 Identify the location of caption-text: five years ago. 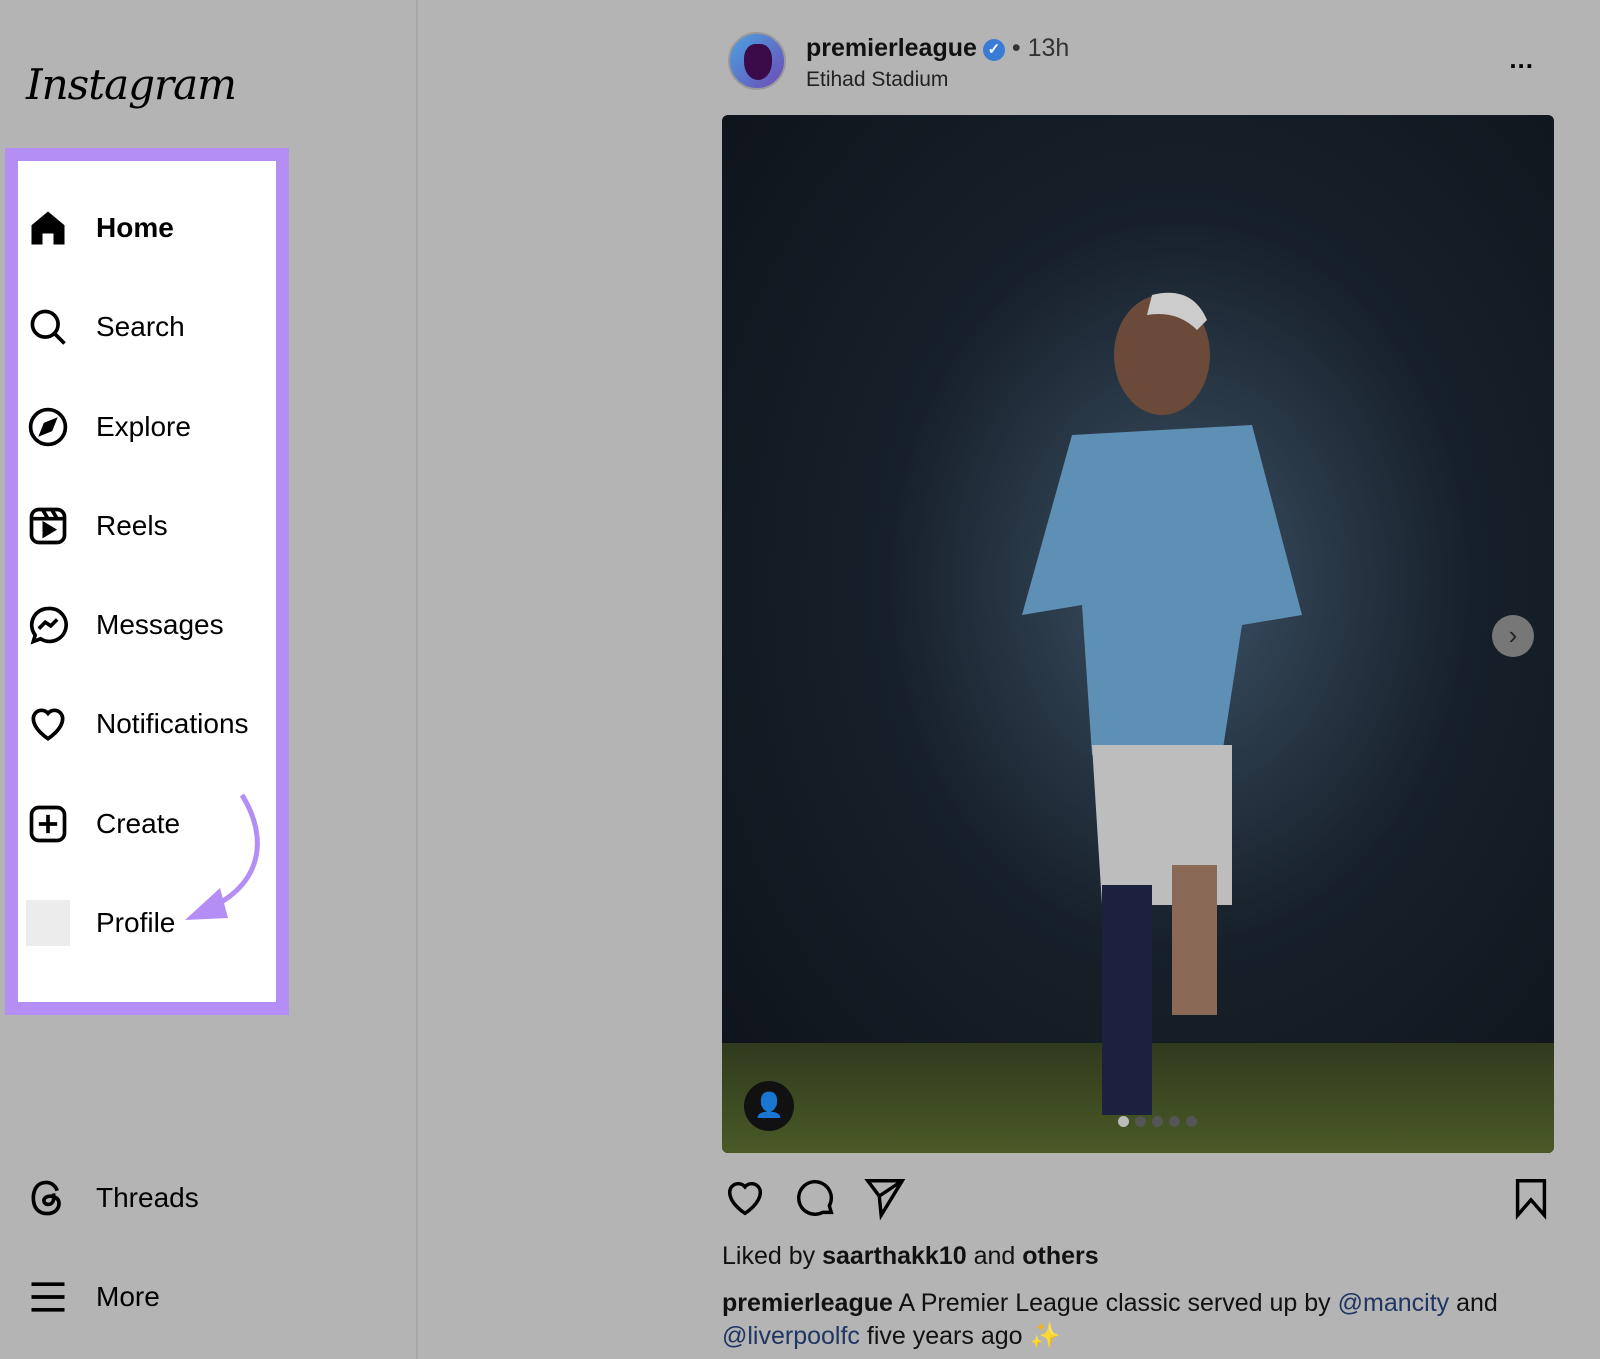
(944, 1336).